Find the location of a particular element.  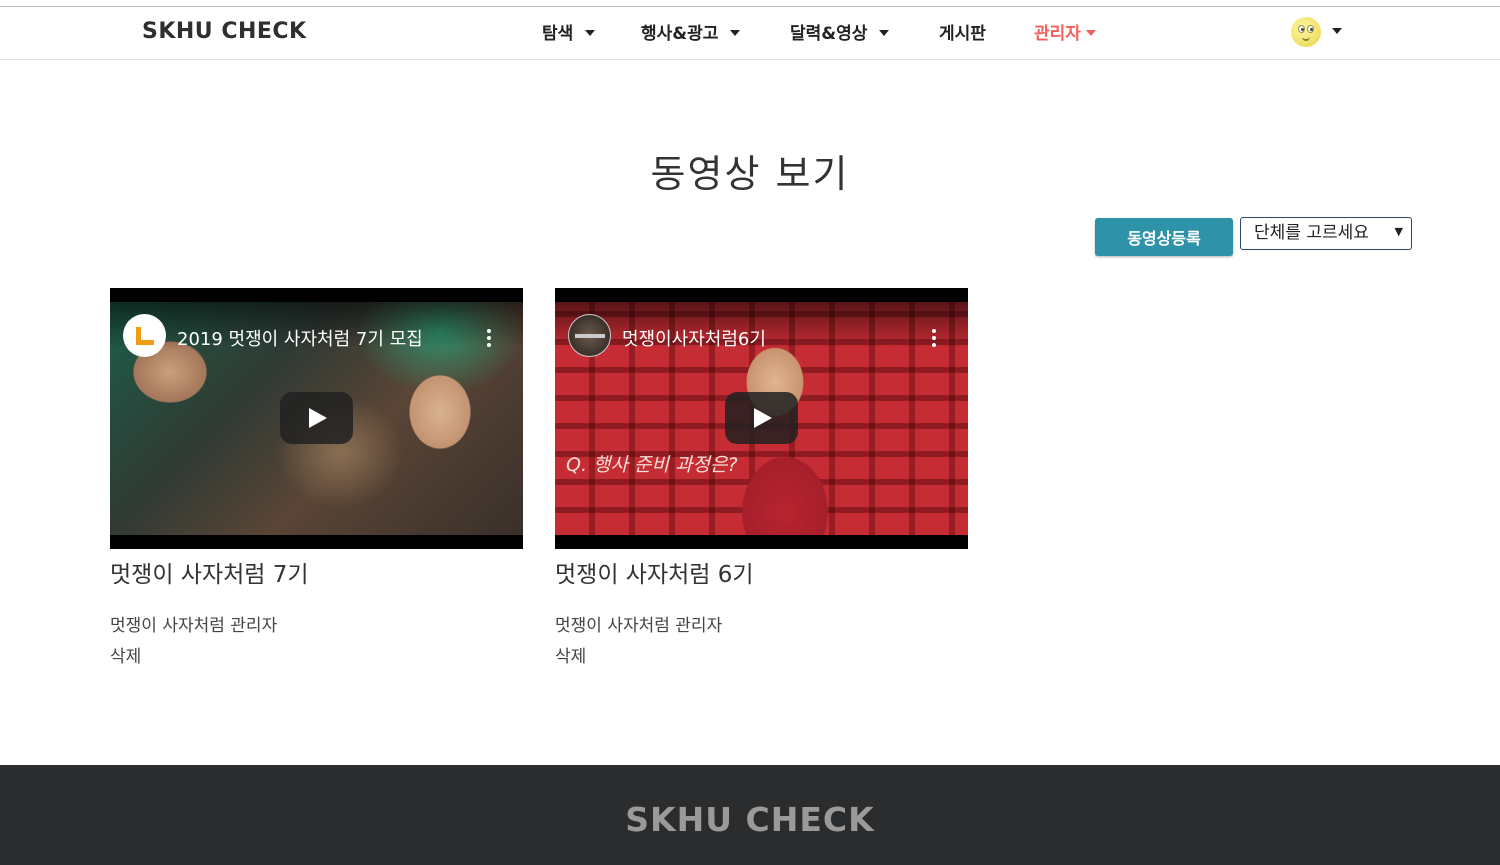

video-header: 멋쟁이사자처럼6기 is located at coordinates (761, 329).